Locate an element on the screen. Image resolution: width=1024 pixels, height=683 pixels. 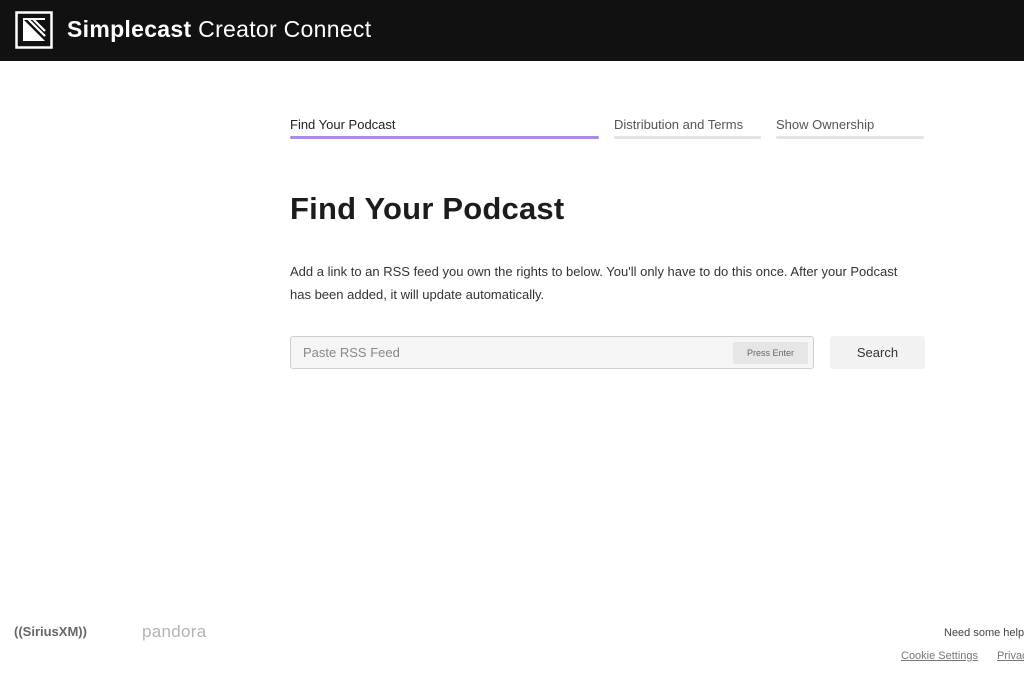
brand-product: Creator Connect is located at coordinates (285, 29).